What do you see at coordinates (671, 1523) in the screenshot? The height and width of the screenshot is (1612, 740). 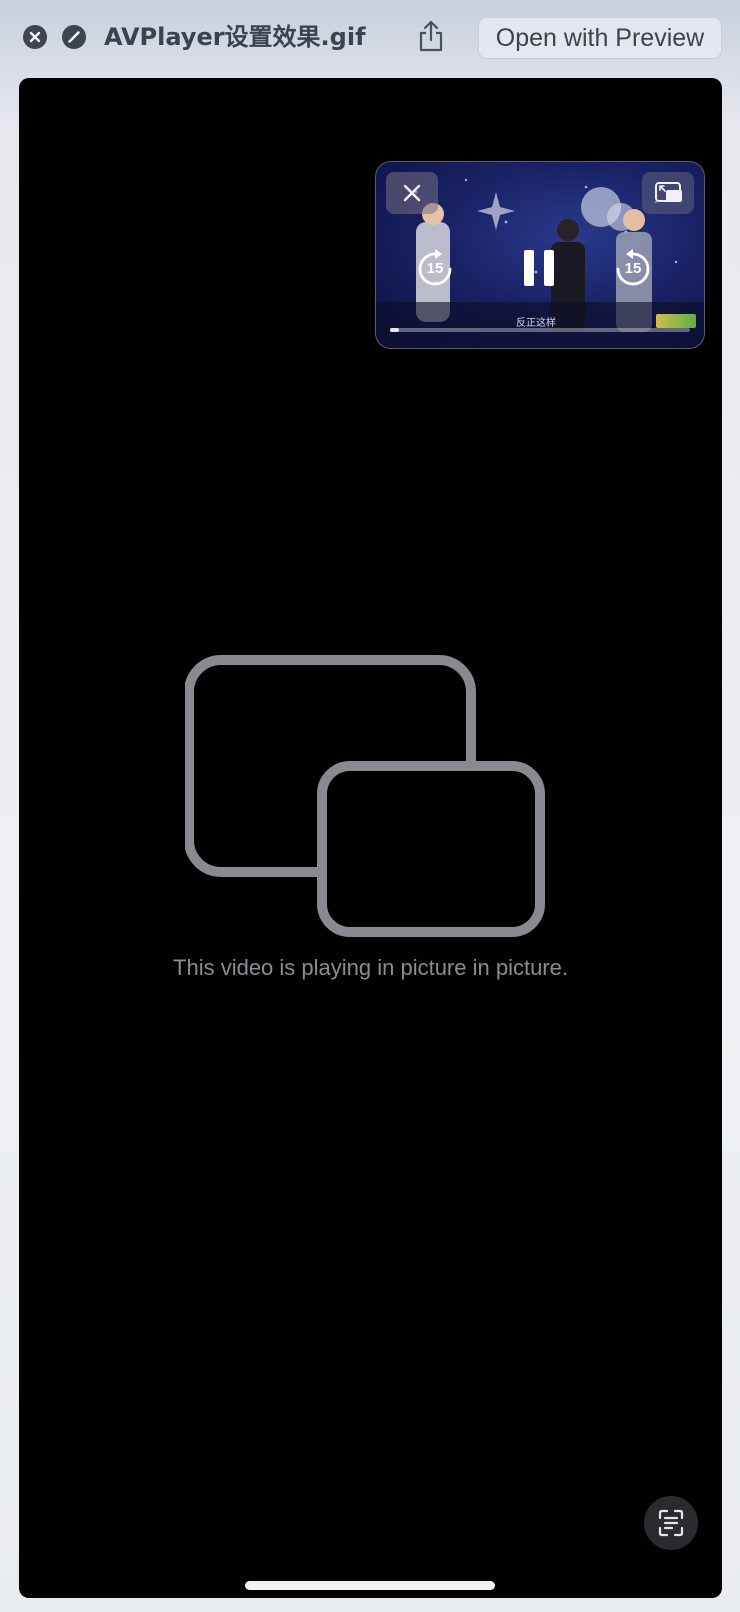 I see `live-text-icon` at bounding box center [671, 1523].